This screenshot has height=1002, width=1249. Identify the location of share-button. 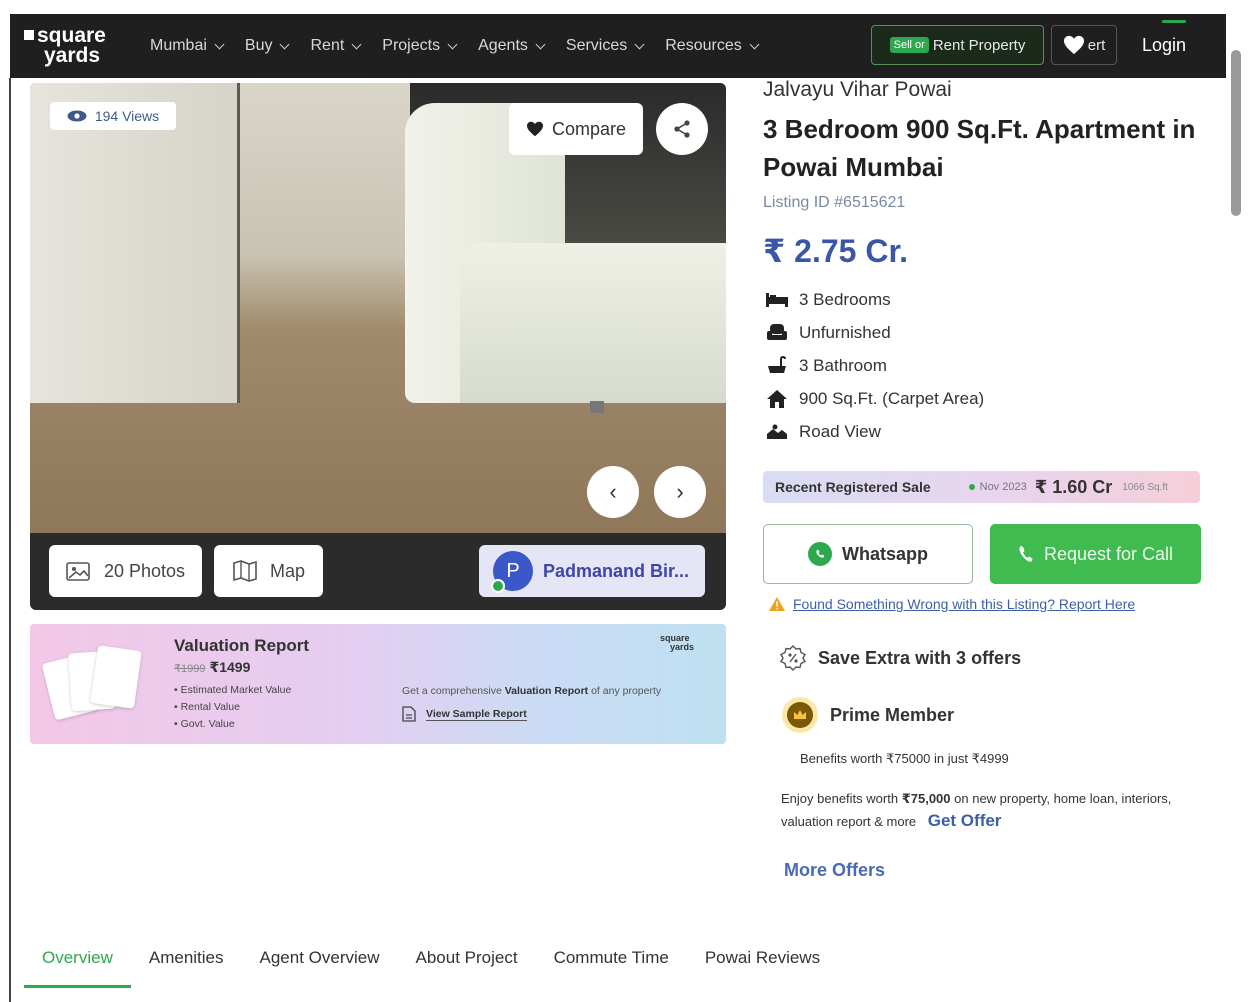
(682, 129).